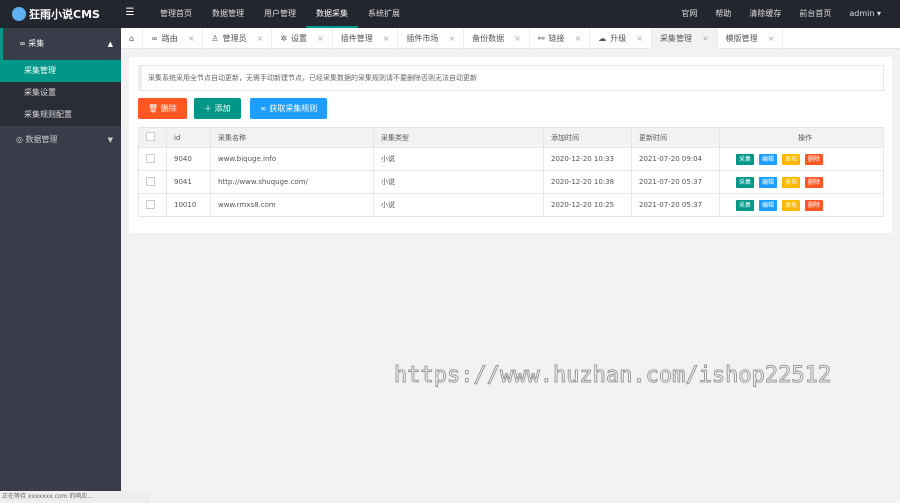 This screenshot has width=900, height=503. What do you see at coordinates (284, 38) in the screenshot?
I see `gear-icon: ✲` at bounding box center [284, 38].